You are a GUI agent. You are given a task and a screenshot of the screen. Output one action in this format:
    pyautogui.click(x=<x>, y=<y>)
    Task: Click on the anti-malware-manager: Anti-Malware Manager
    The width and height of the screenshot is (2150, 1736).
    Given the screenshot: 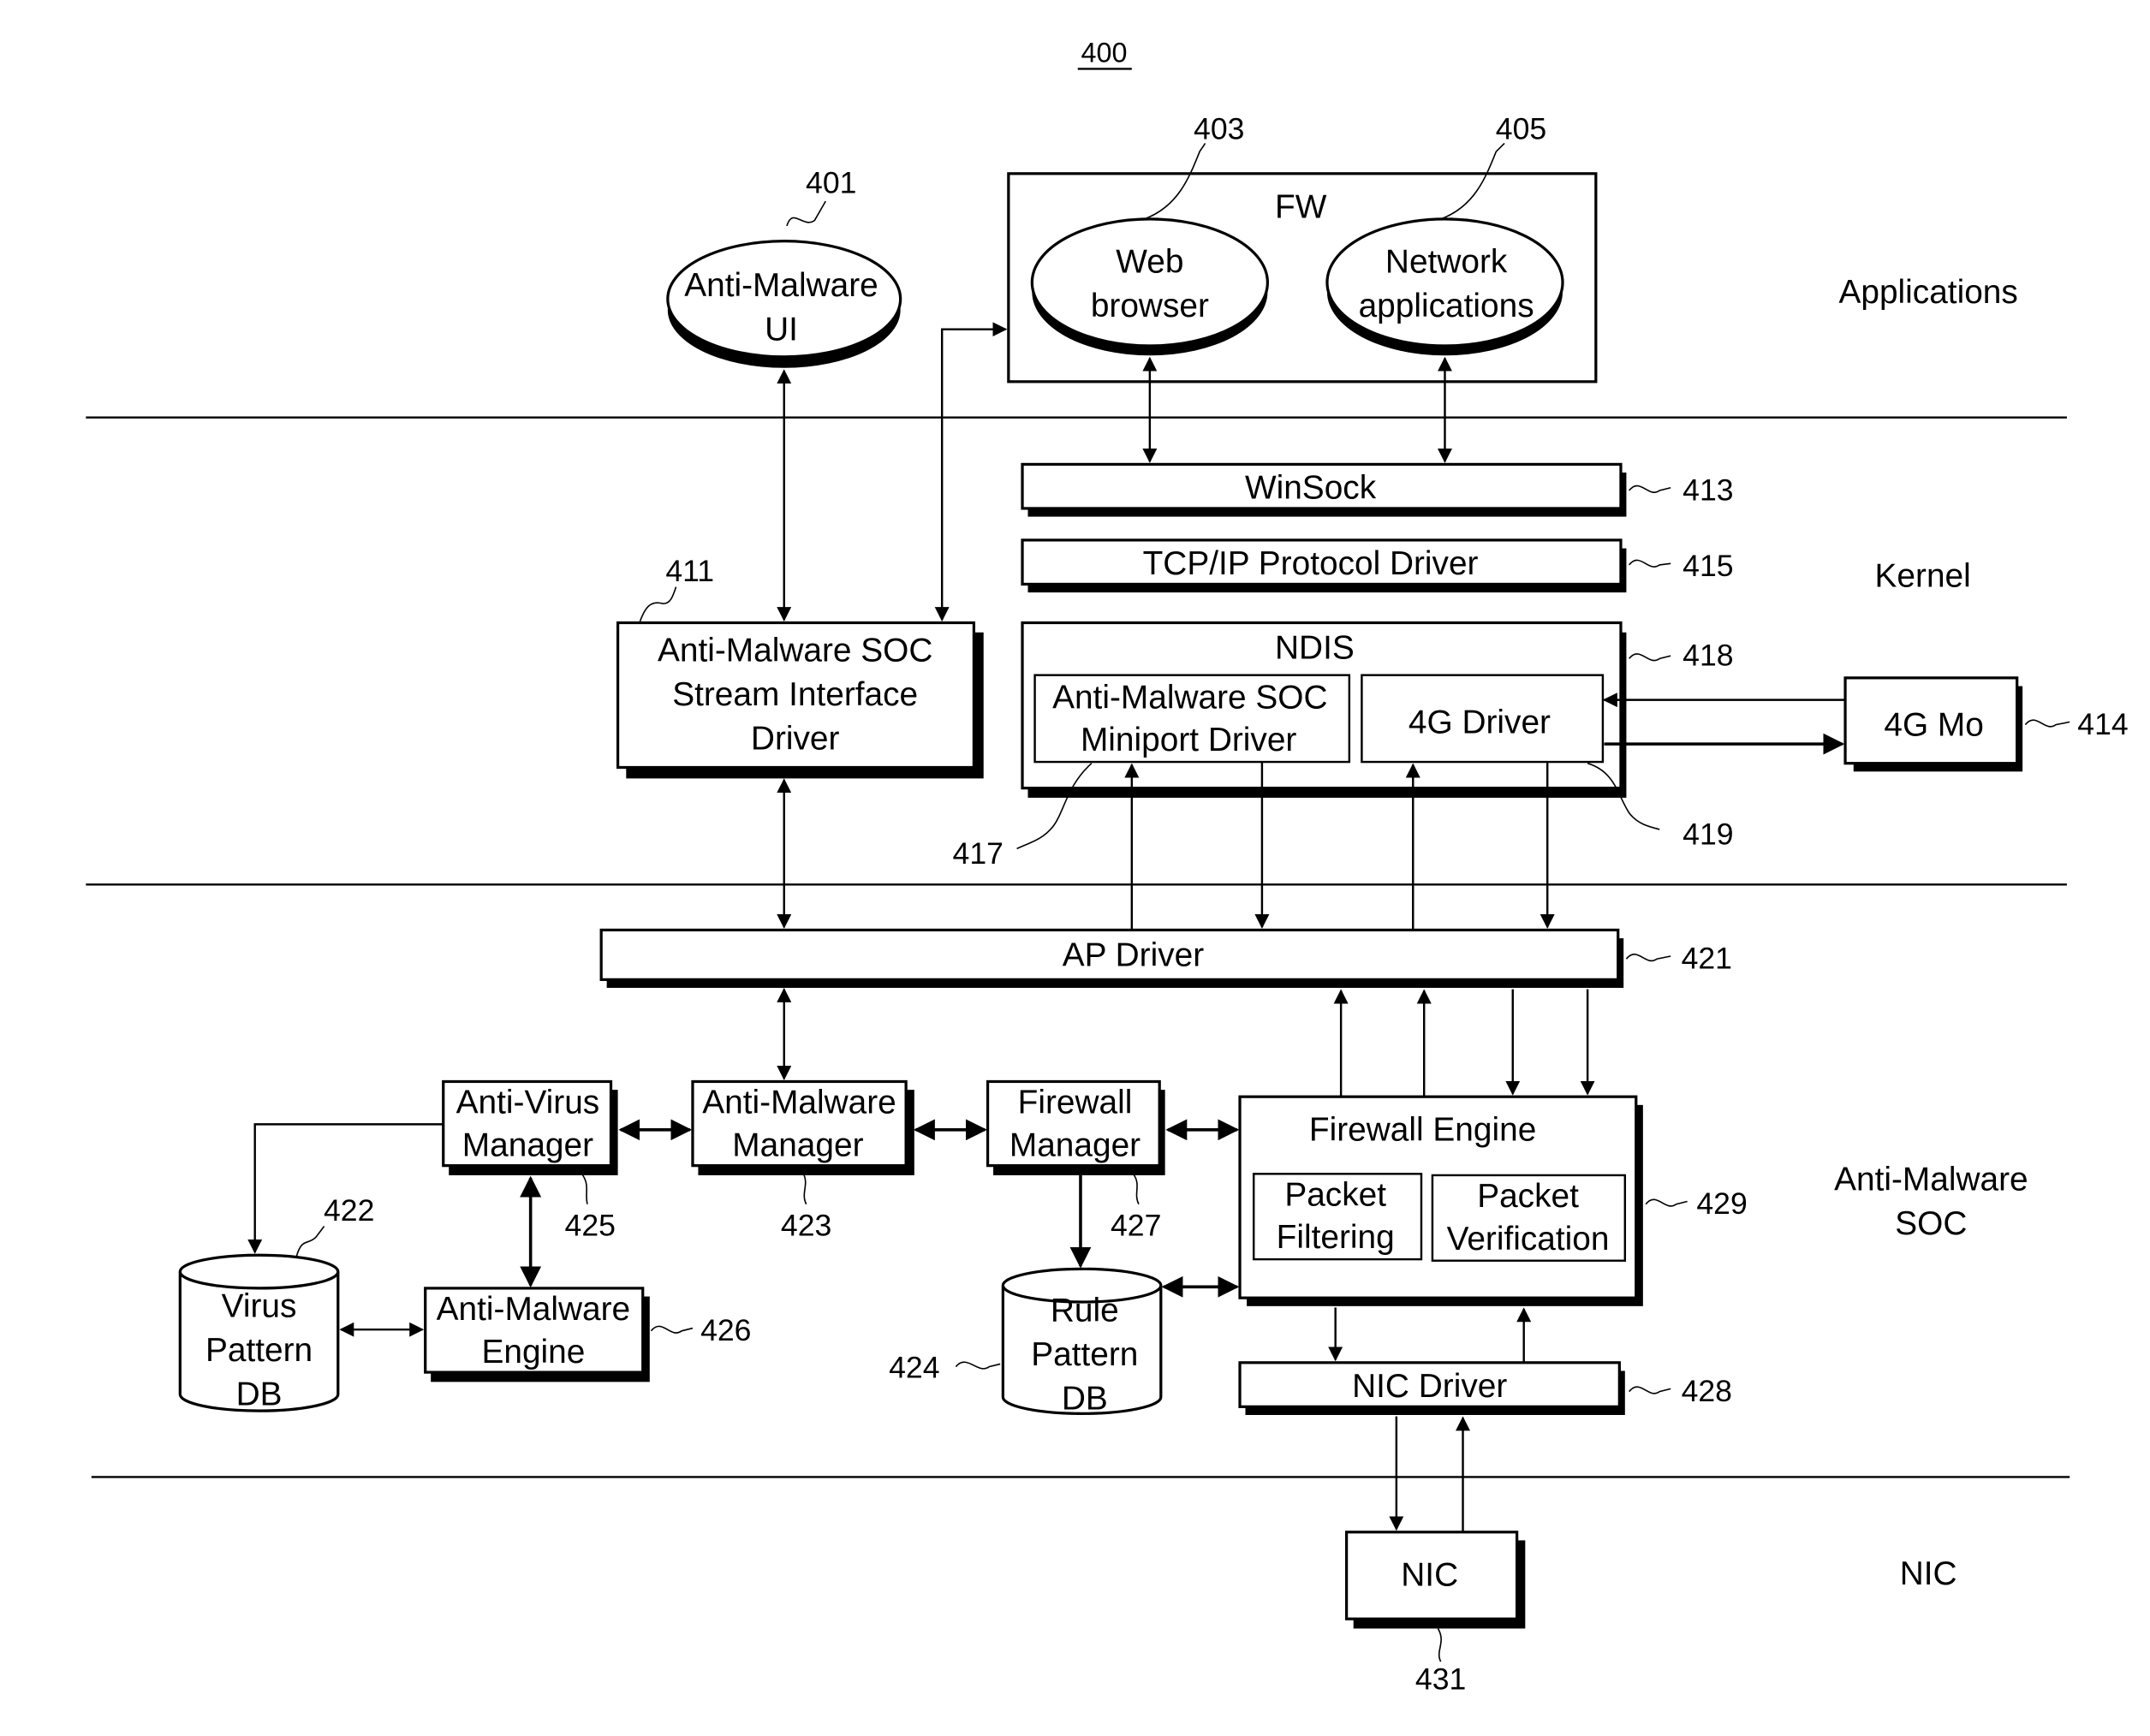 What is the action you would take?
    pyautogui.click(x=802, y=1127)
    